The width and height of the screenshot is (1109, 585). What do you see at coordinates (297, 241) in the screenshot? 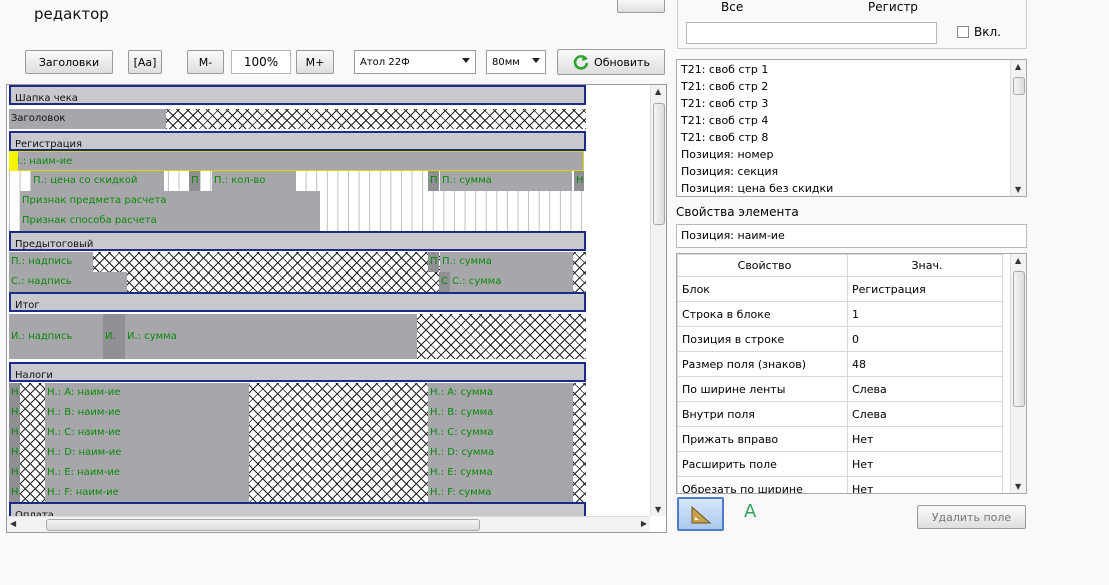
I see `block-pretotal: Предытоговый` at bounding box center [297, 241].